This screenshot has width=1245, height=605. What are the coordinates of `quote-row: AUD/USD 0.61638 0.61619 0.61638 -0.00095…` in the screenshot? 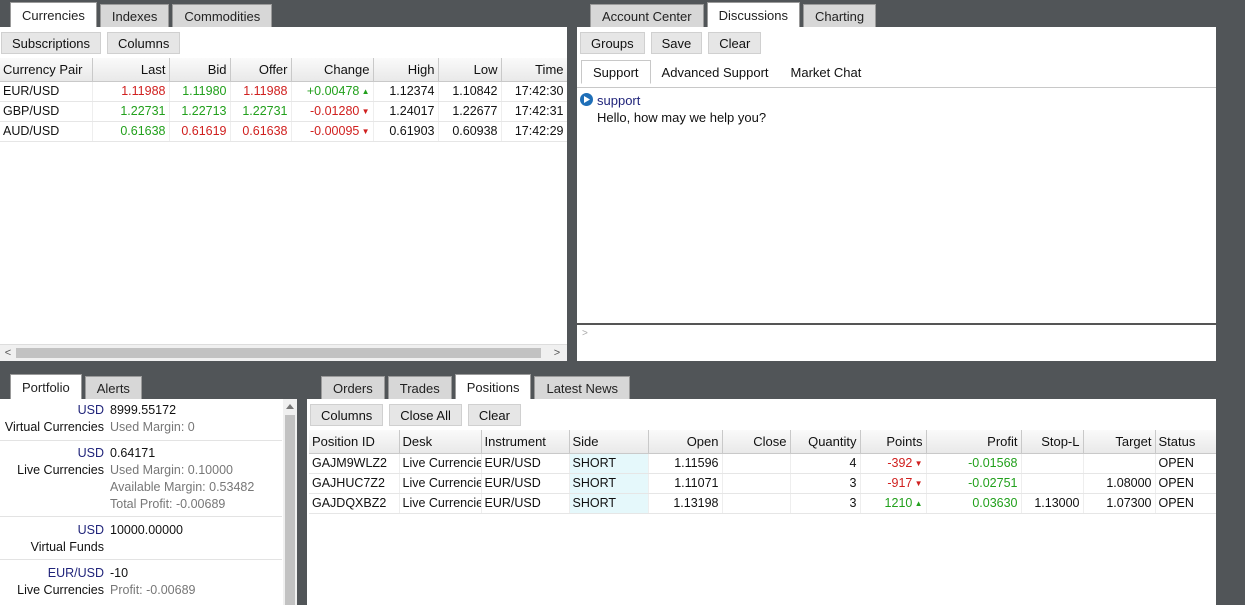 It's located at (283, 131).